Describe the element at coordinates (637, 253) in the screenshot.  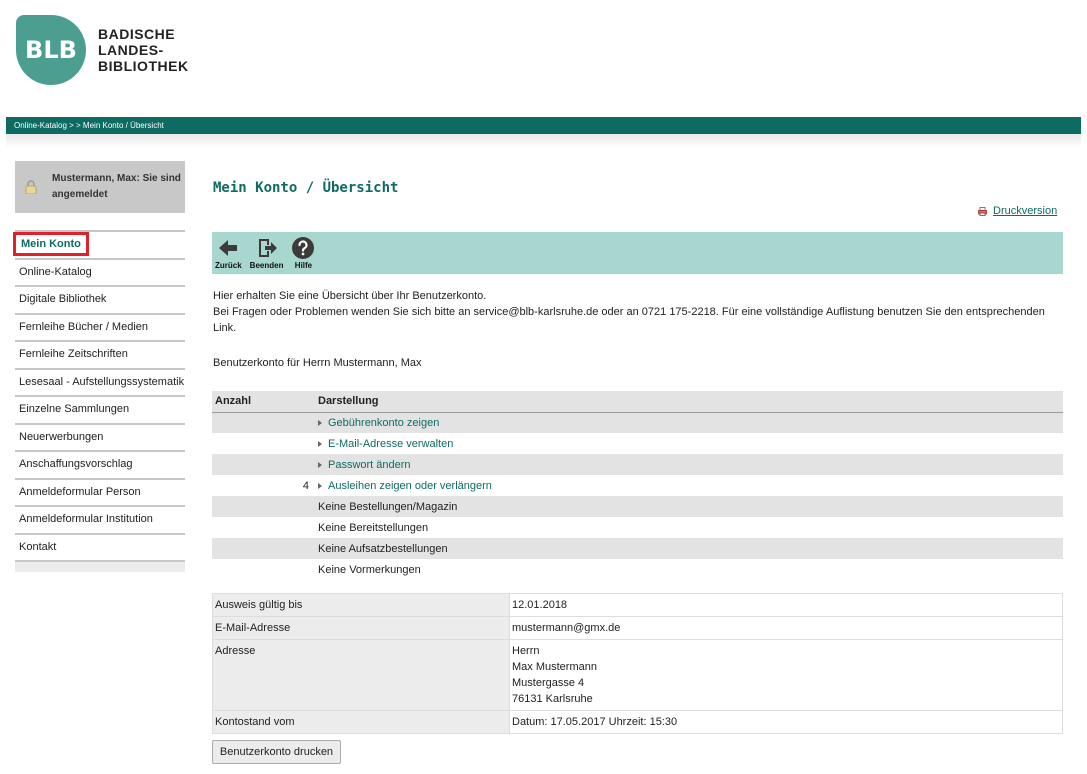
I see `toolbar: Zurück Beenden Hilfe` at that location.